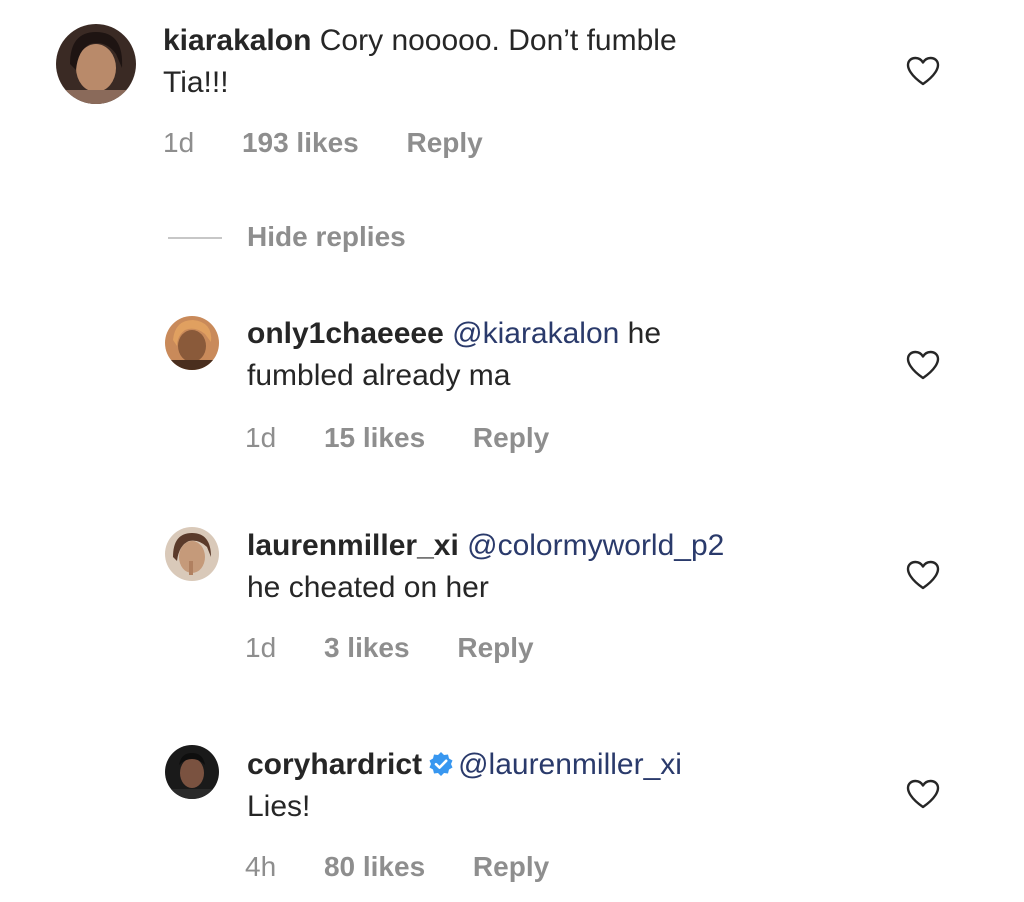 The width and height of the screenshot is (1024, 902). Describe the element at coordinates (445, 143) in the screenshot. I see `comment-reply-button: Reply` at that location.